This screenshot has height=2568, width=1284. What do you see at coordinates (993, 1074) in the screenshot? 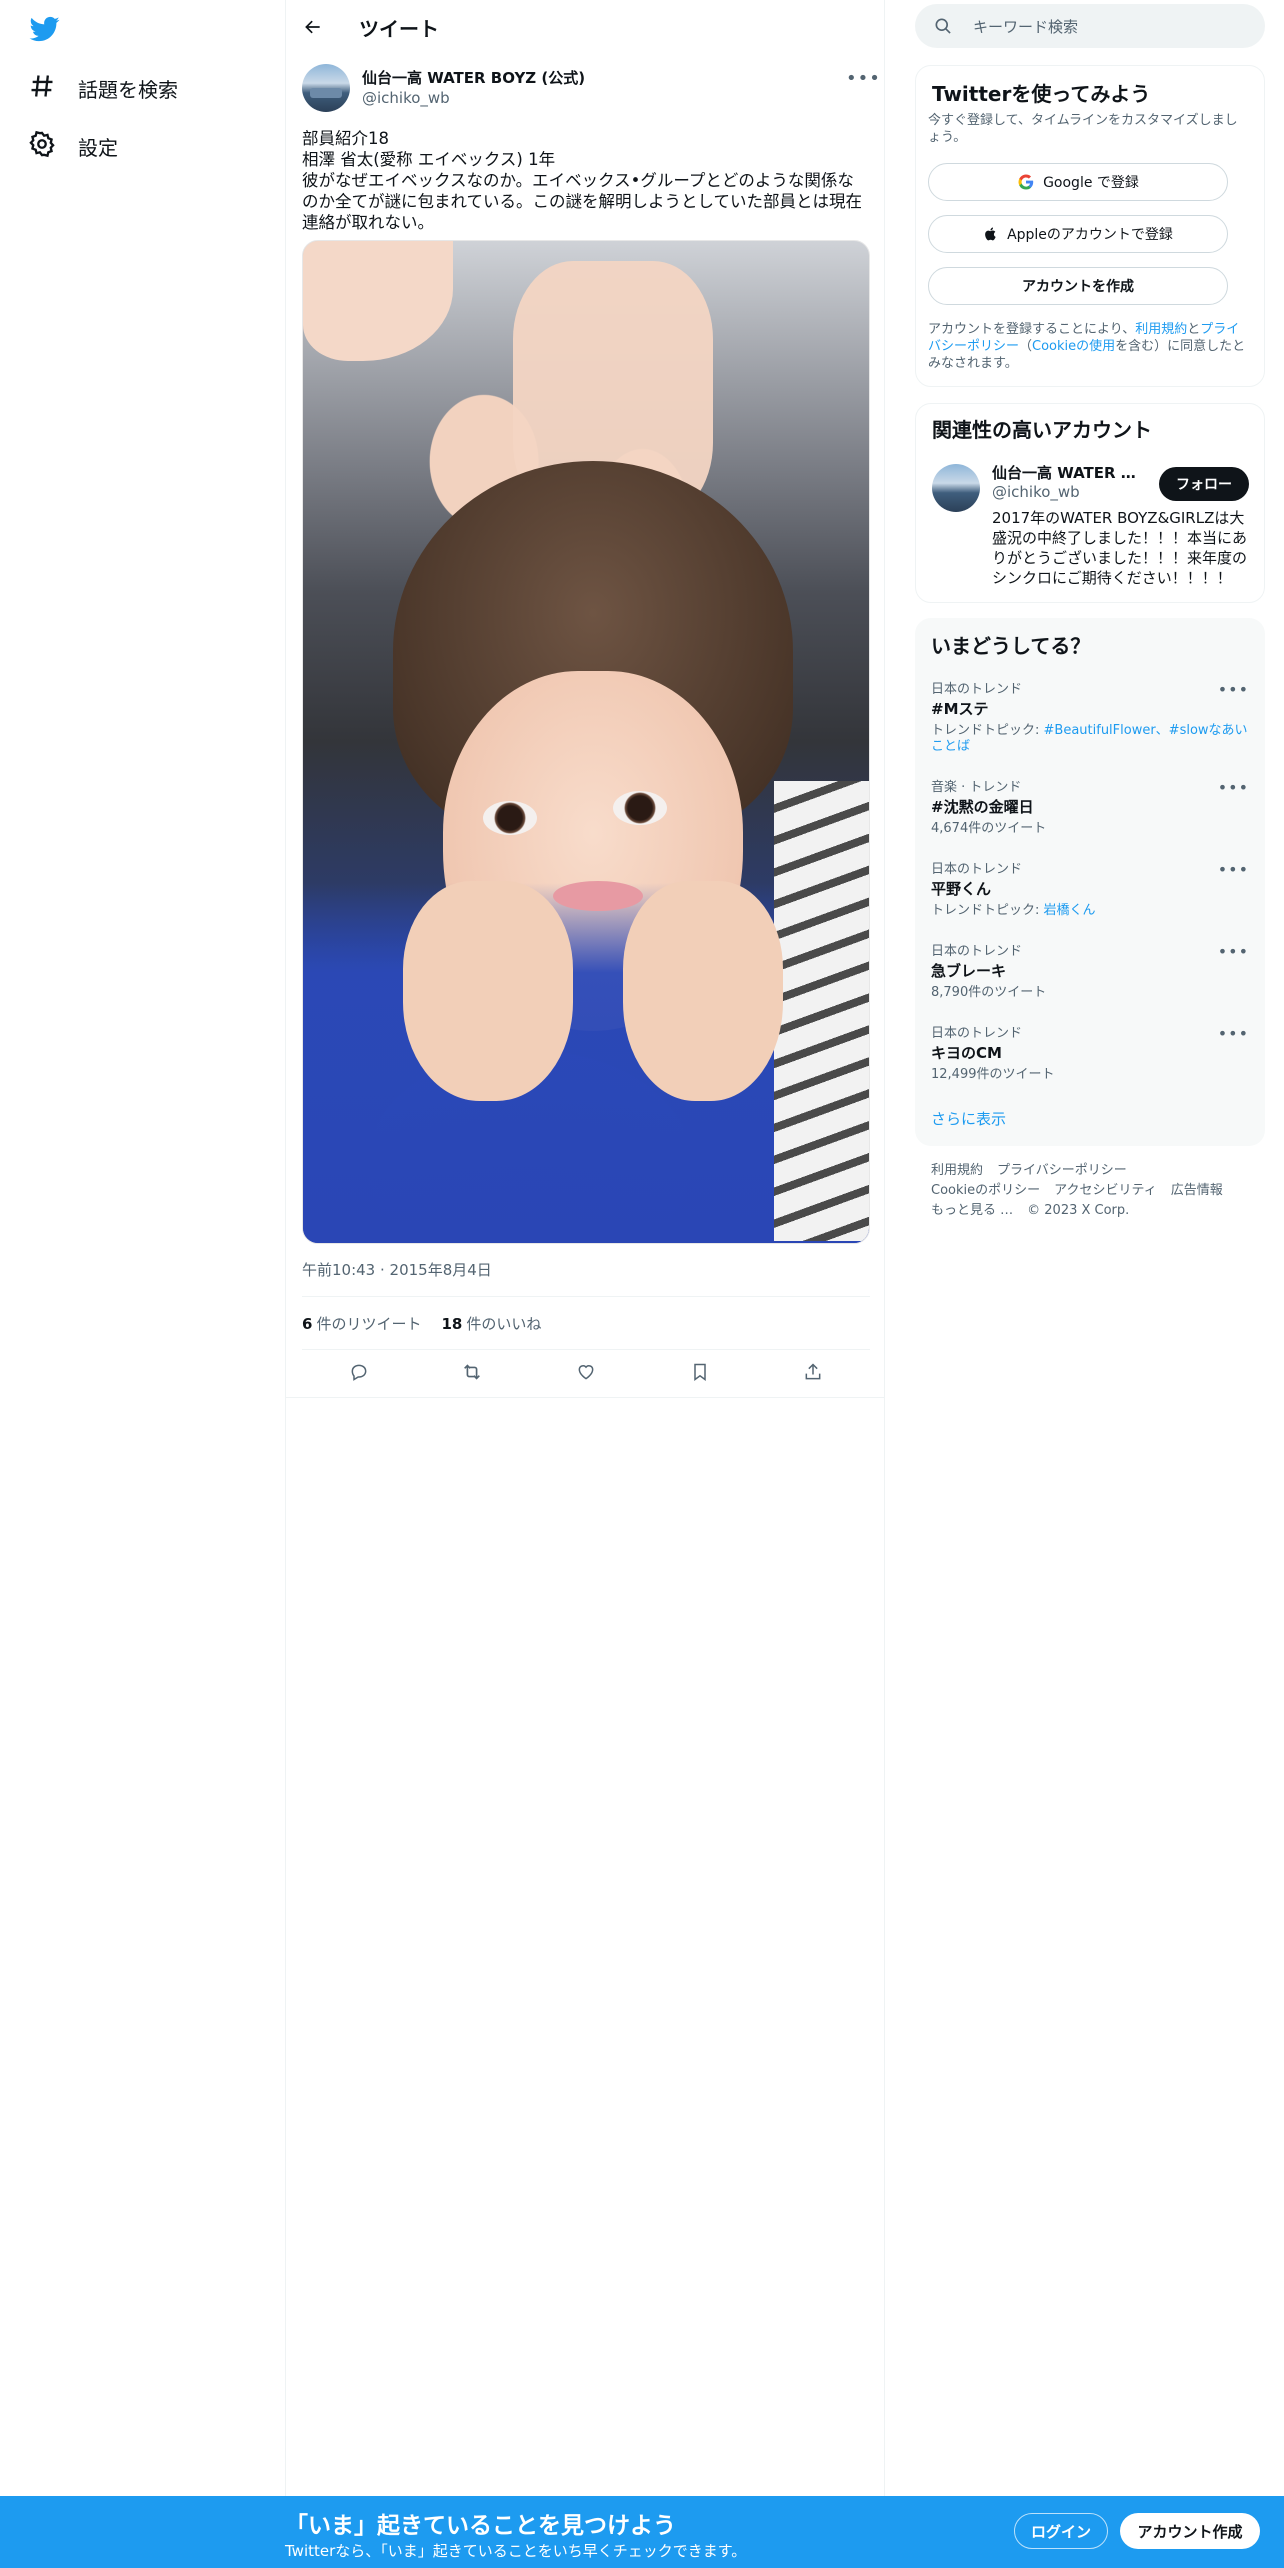
I see `trend-meta: 12,499件のツイート` at bounding box center [993, 1074].